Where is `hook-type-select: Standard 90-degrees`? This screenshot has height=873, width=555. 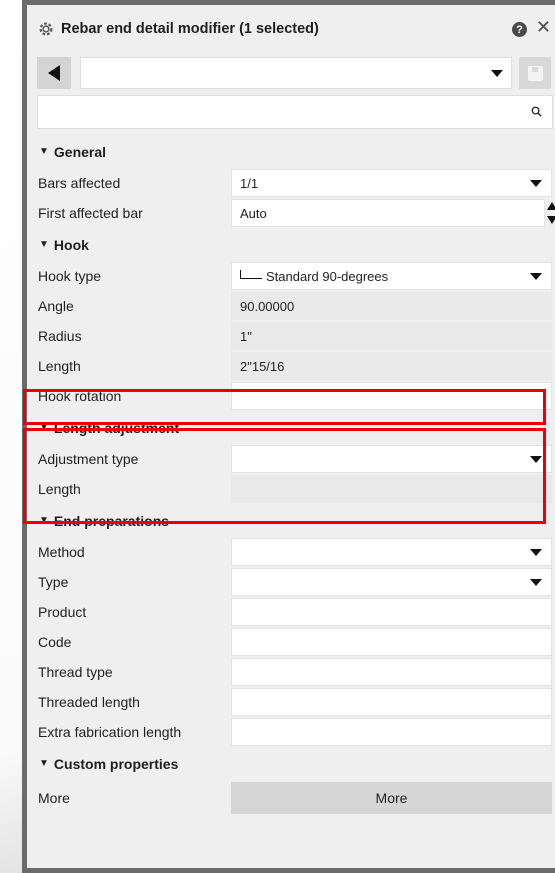 hook-type-select: Standard 90-degrees is located at coordinates (391, 276).